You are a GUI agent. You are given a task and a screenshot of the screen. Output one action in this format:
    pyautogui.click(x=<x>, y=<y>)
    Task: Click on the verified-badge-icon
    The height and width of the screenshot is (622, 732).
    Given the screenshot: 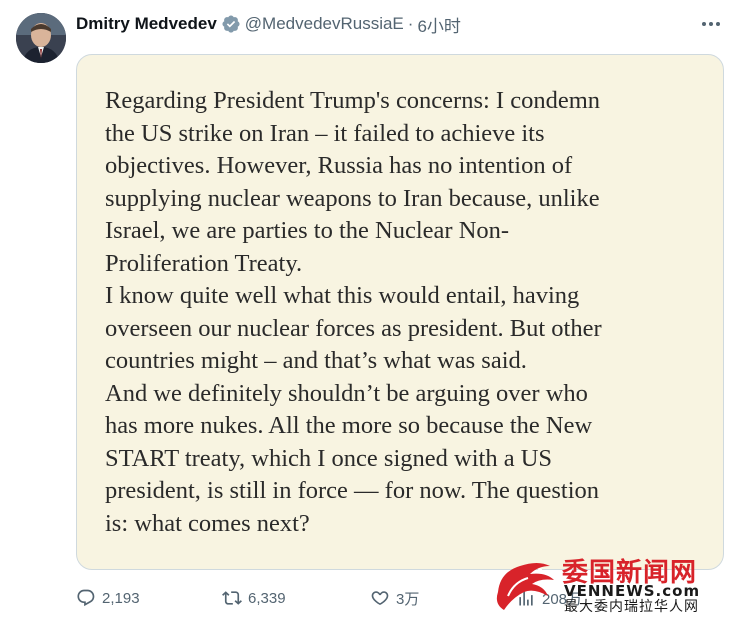 What is the action you would take?
    pyautogui.click(x=231, y=24)
    